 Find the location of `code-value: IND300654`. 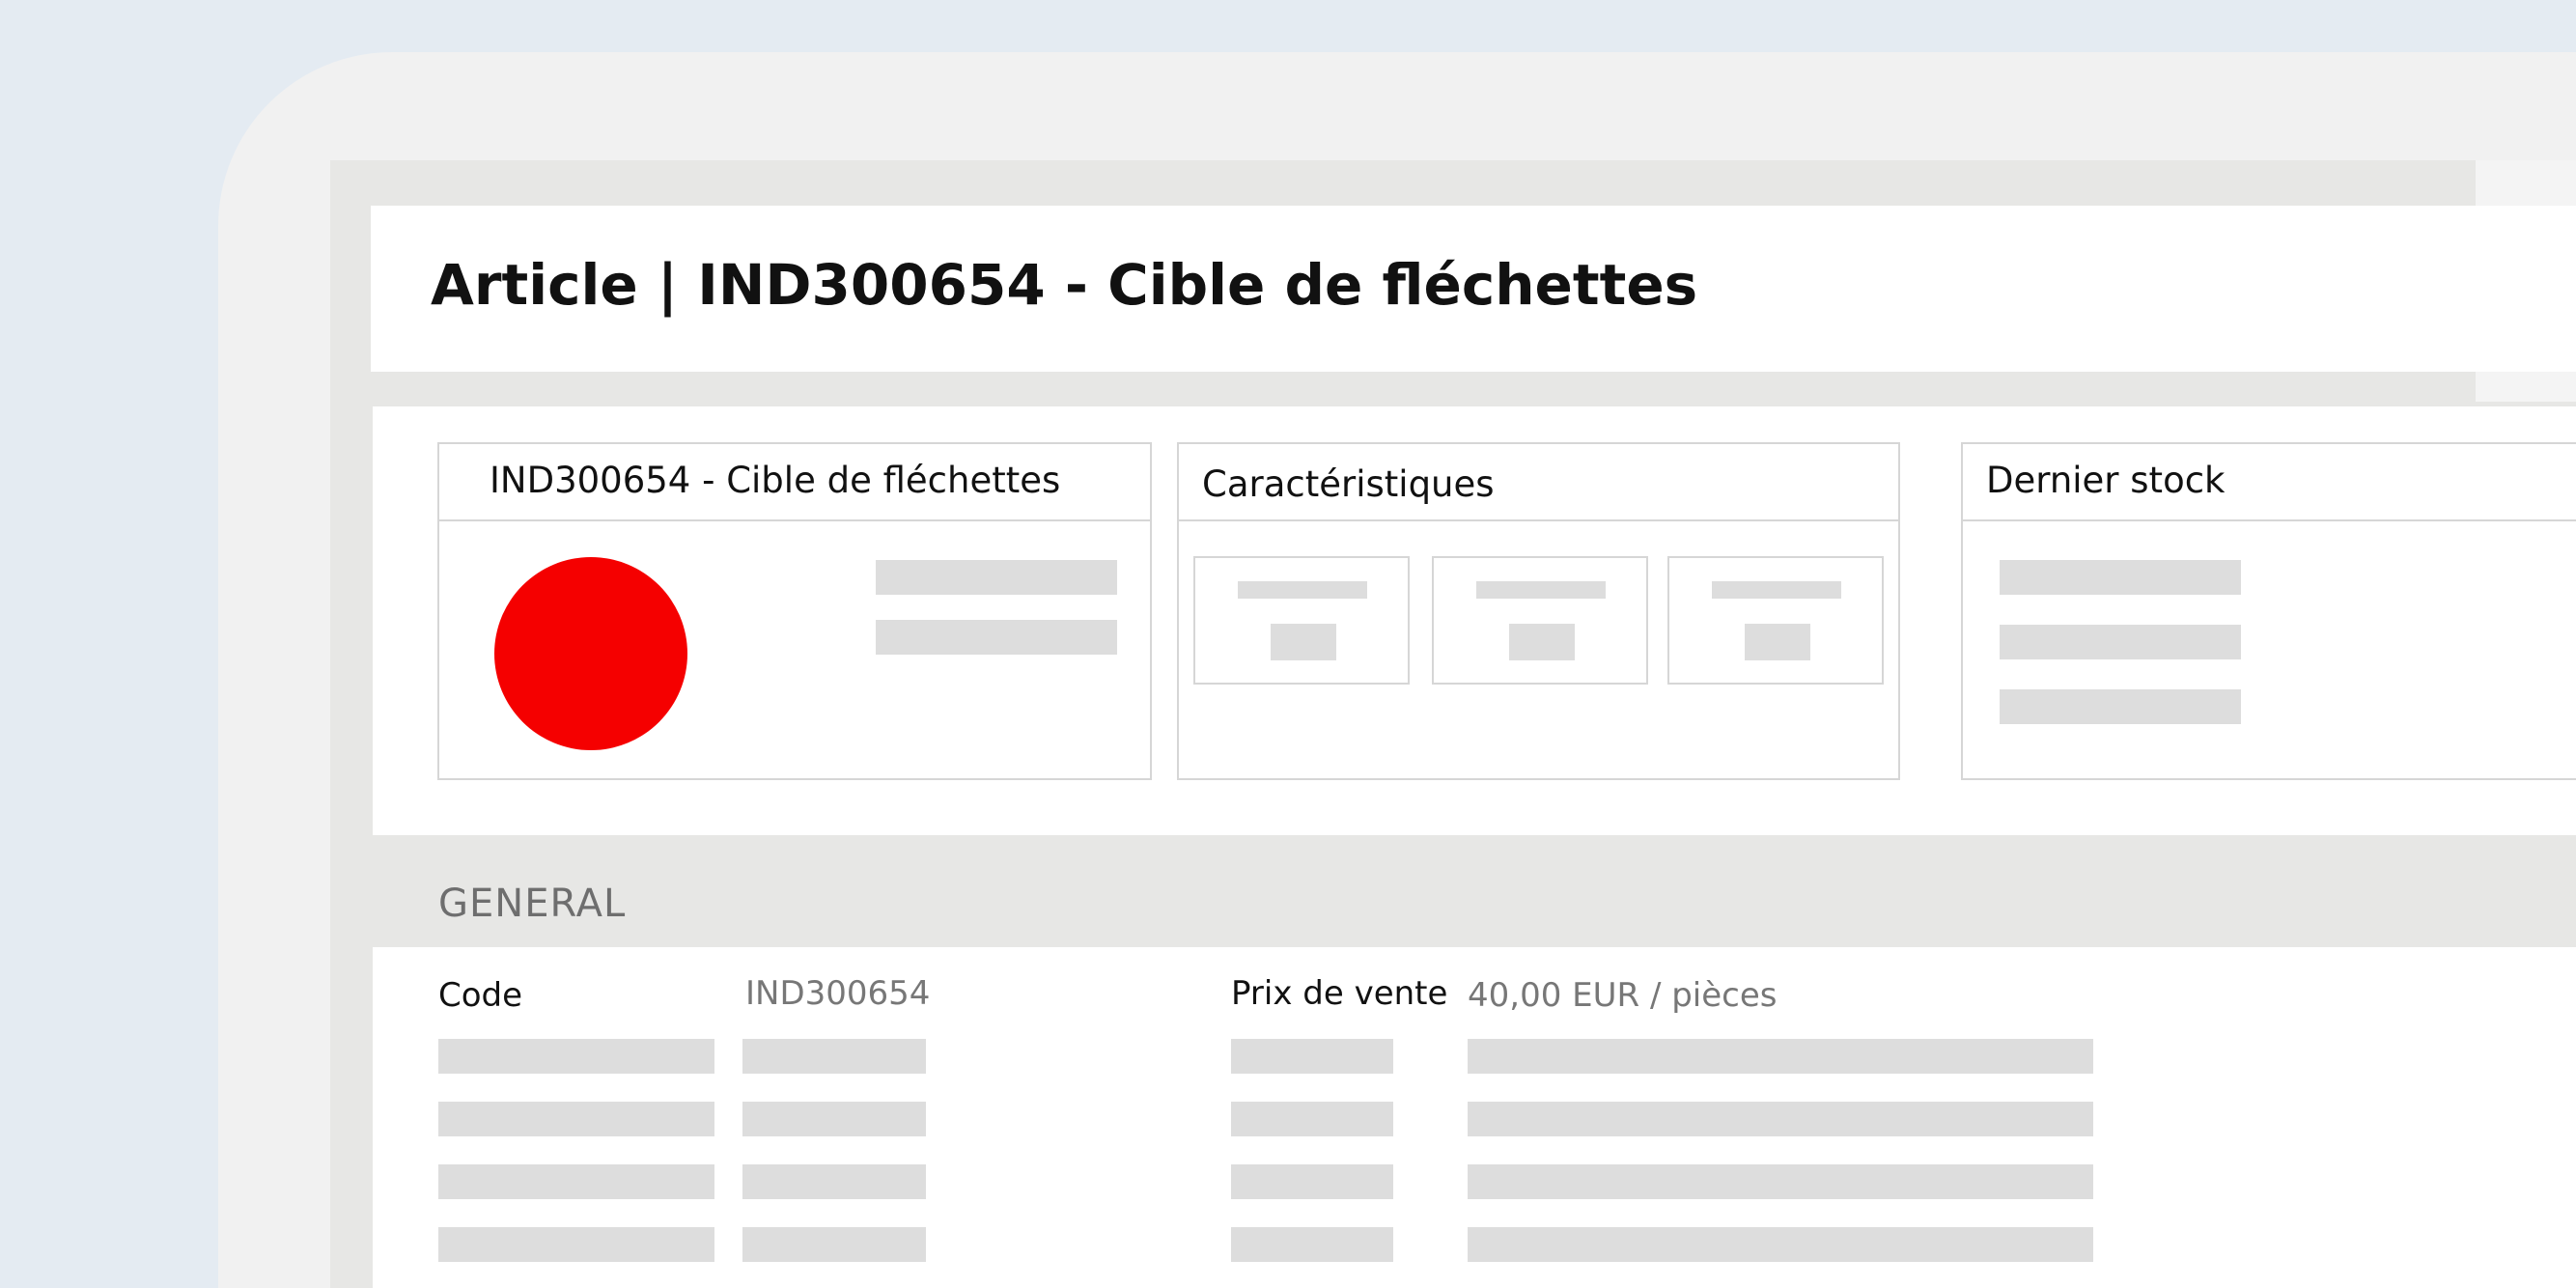

code-value: IND300654 is located at coordinates (838, 994).